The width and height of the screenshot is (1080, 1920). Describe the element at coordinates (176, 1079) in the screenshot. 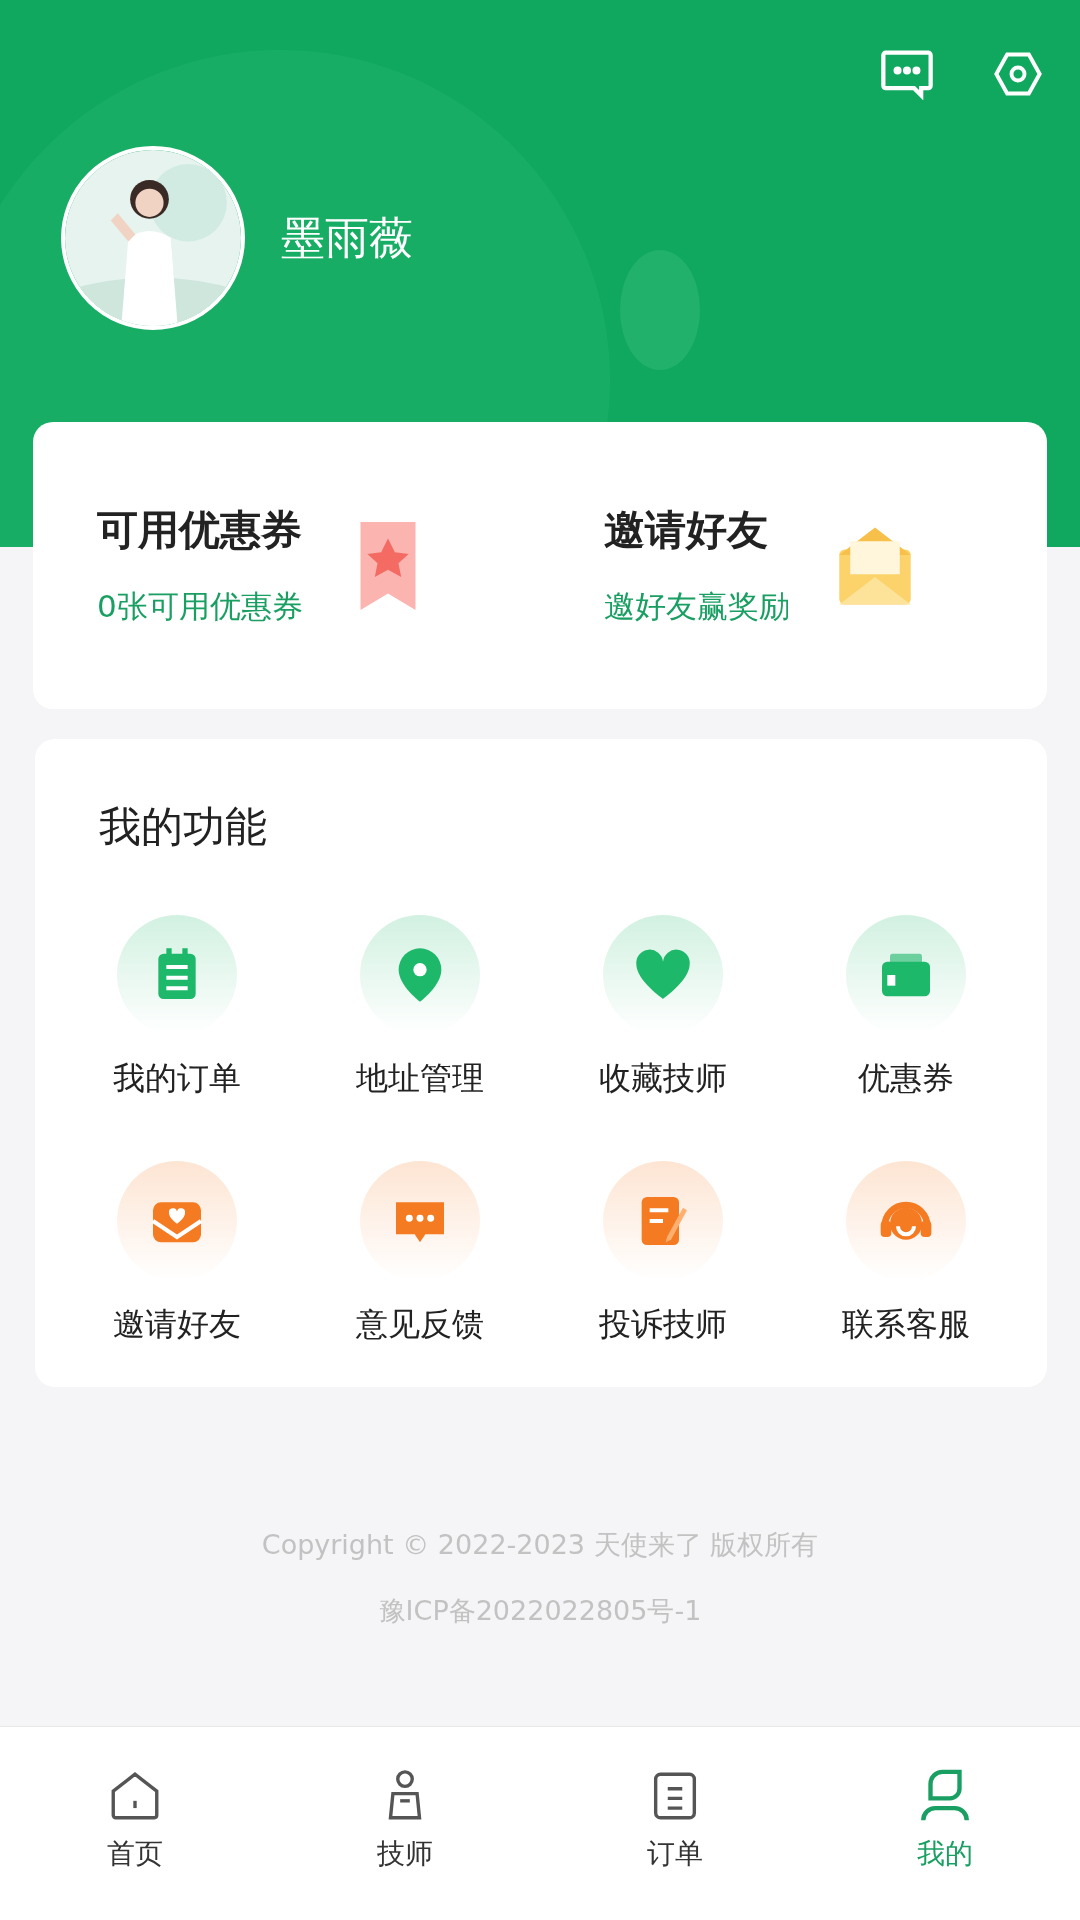

I see `feature-label: 我的订单` at that location.